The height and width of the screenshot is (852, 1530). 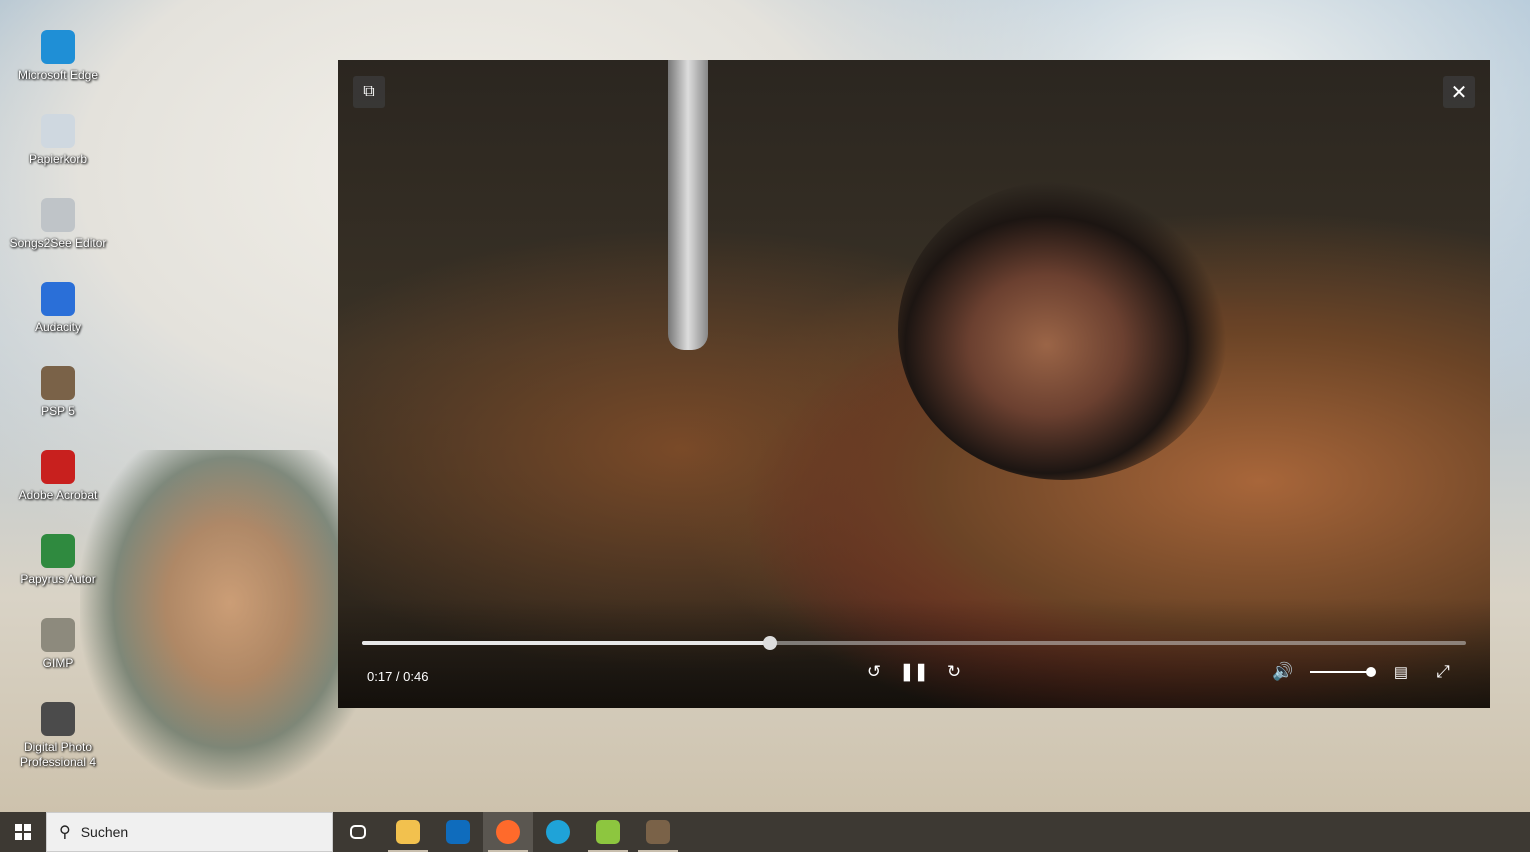 I want to click on taskbar: ⚲ Suchen, so click(x=765, y=832).